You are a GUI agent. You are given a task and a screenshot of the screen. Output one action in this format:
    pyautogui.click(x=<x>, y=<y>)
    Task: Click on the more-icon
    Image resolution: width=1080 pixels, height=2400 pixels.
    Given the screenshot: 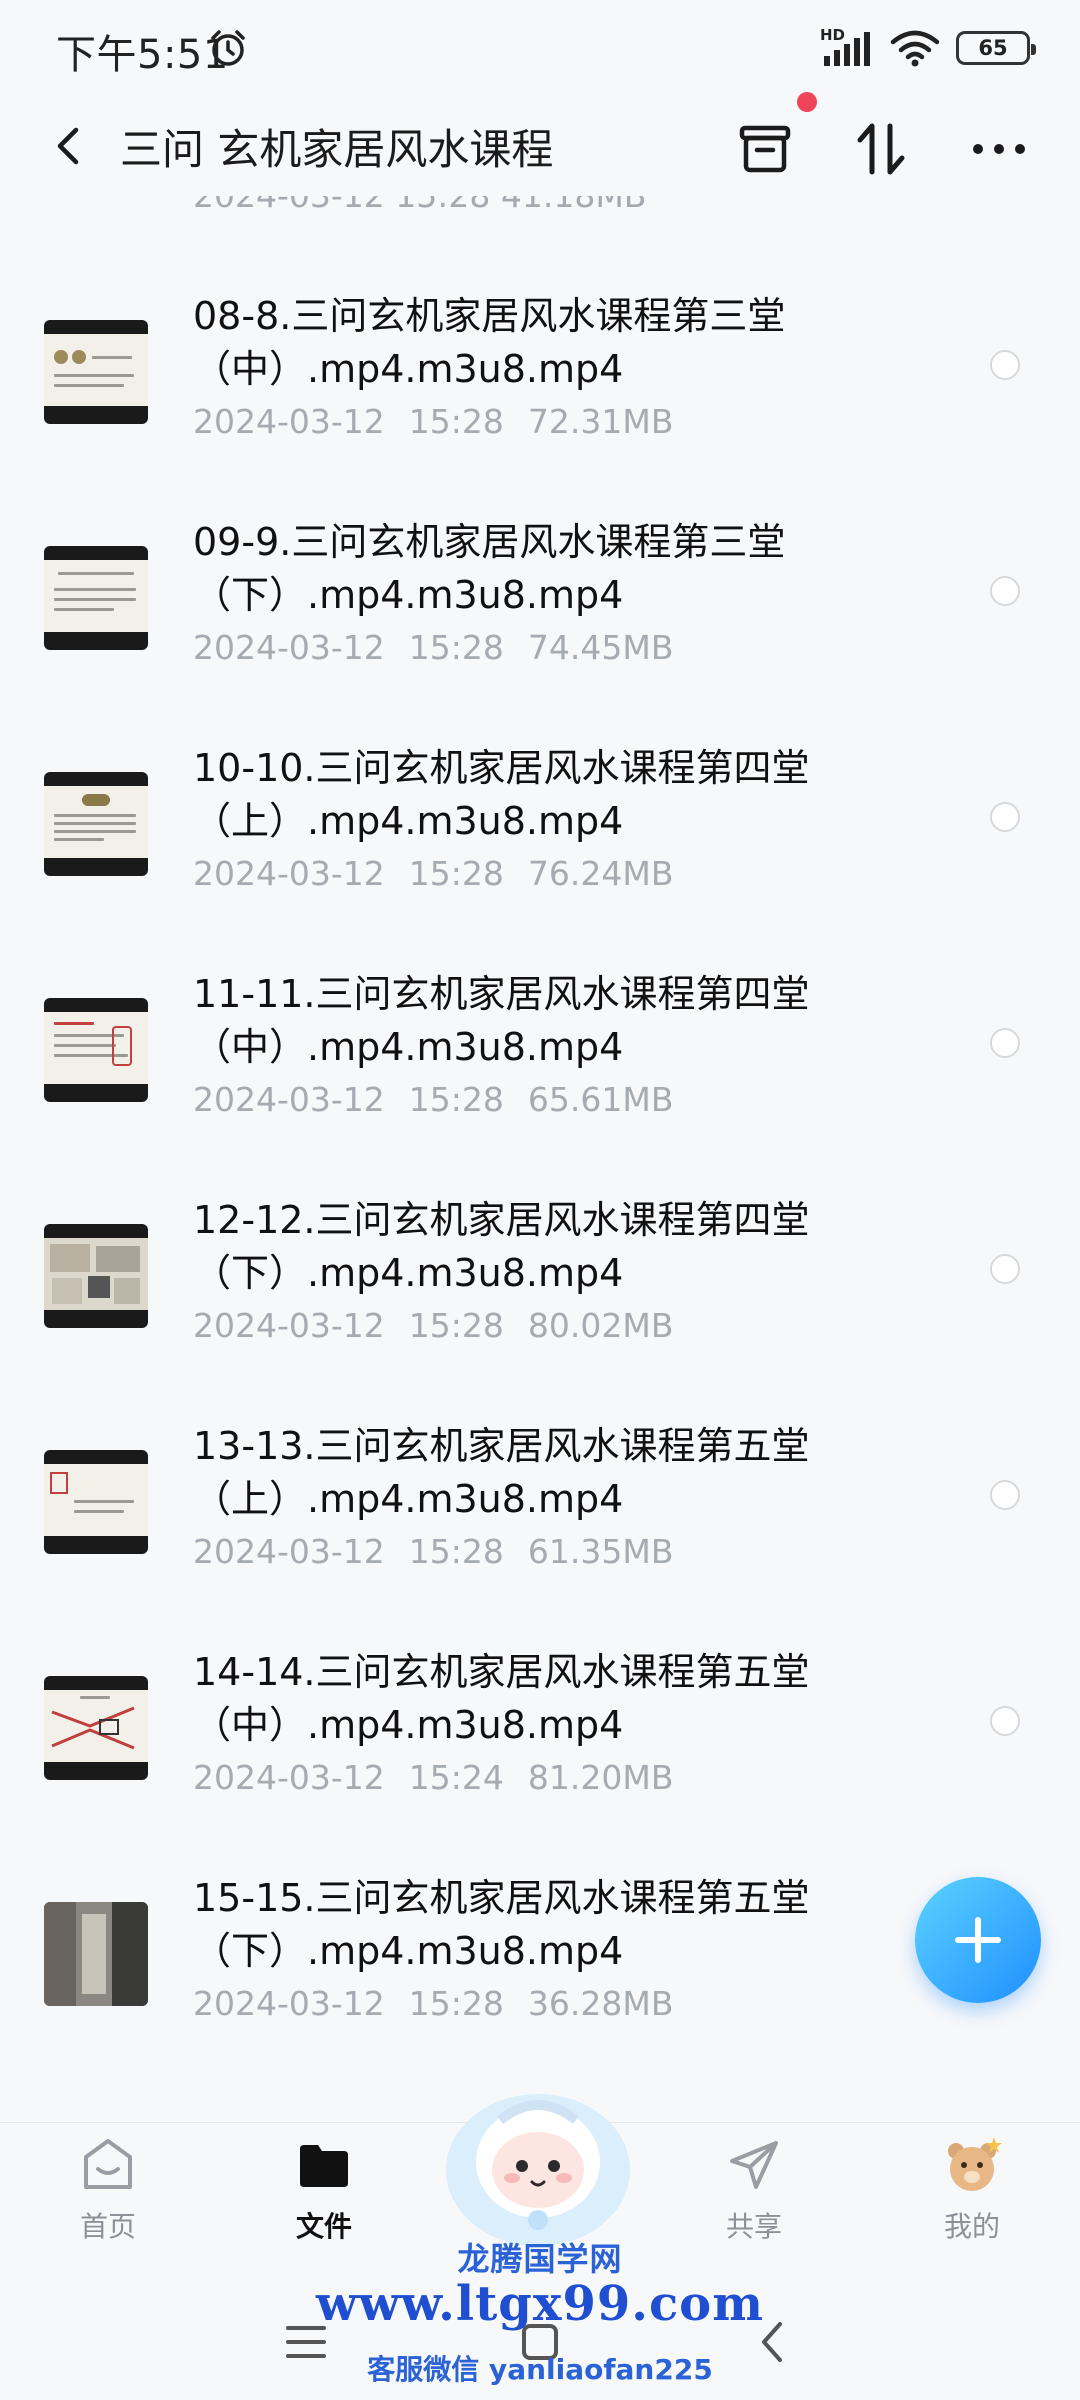 What is the action you would take?
    pyautogui.click(x=999, y=149)
    